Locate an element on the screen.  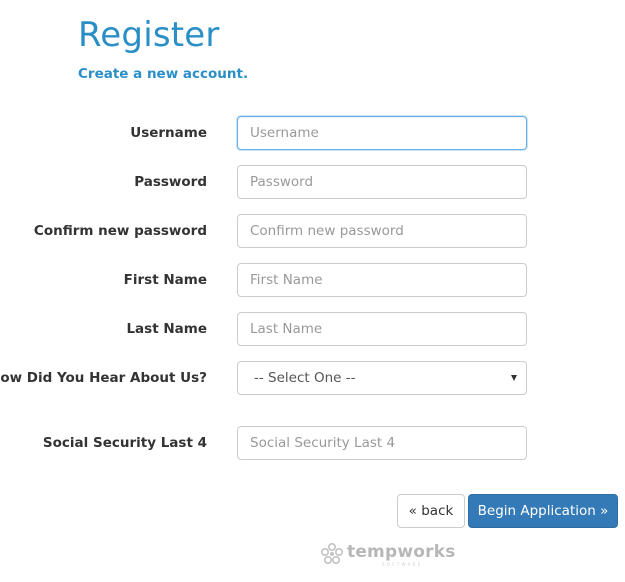
referral-selected-value: -- Select One -- is located at coordinates (305, 378).